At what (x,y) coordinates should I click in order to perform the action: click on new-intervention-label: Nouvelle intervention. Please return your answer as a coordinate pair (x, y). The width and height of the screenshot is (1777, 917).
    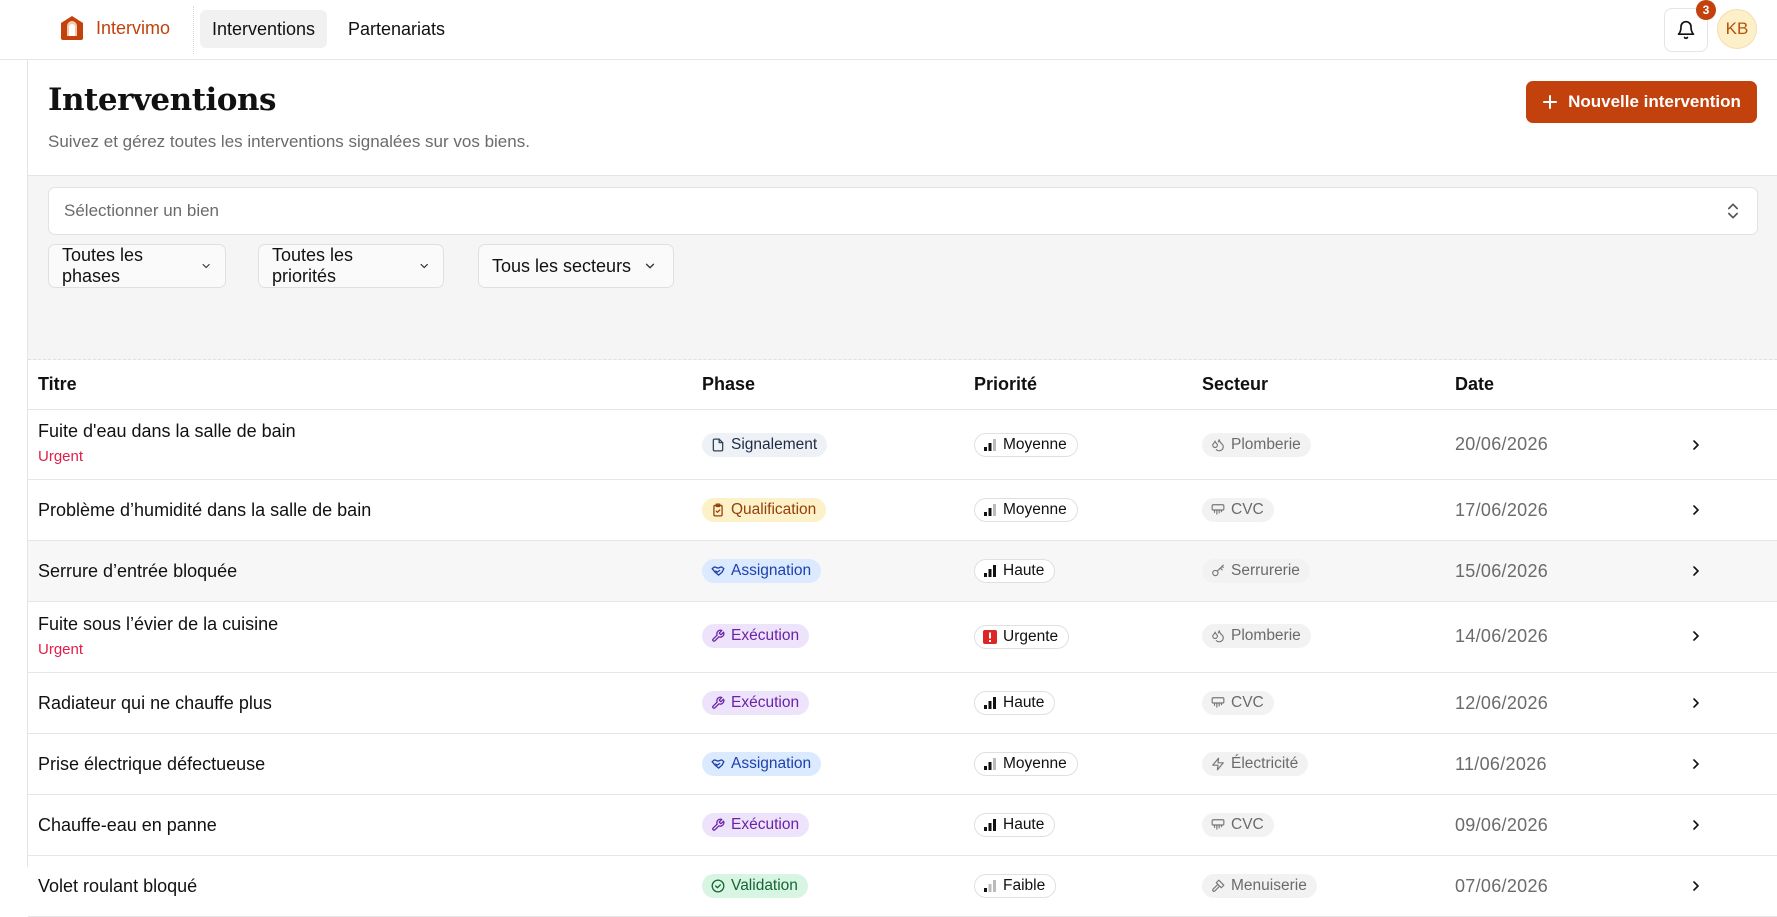
    Looking at the image, I should click on (1654, 101).